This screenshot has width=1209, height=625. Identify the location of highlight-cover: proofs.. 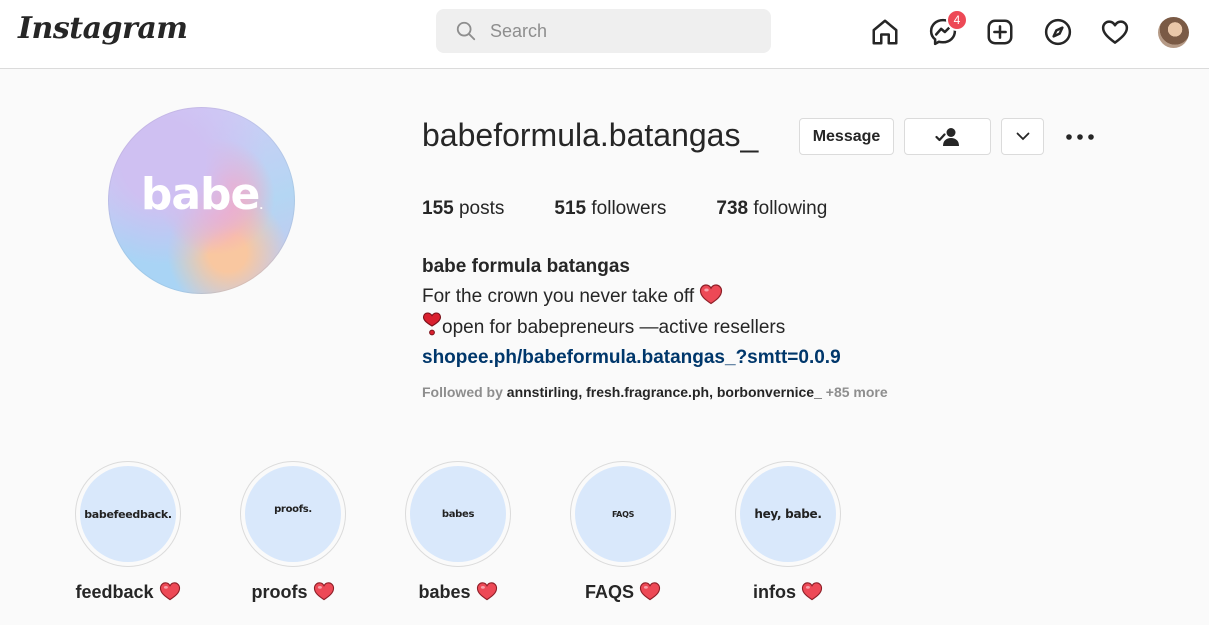
(293, 514).